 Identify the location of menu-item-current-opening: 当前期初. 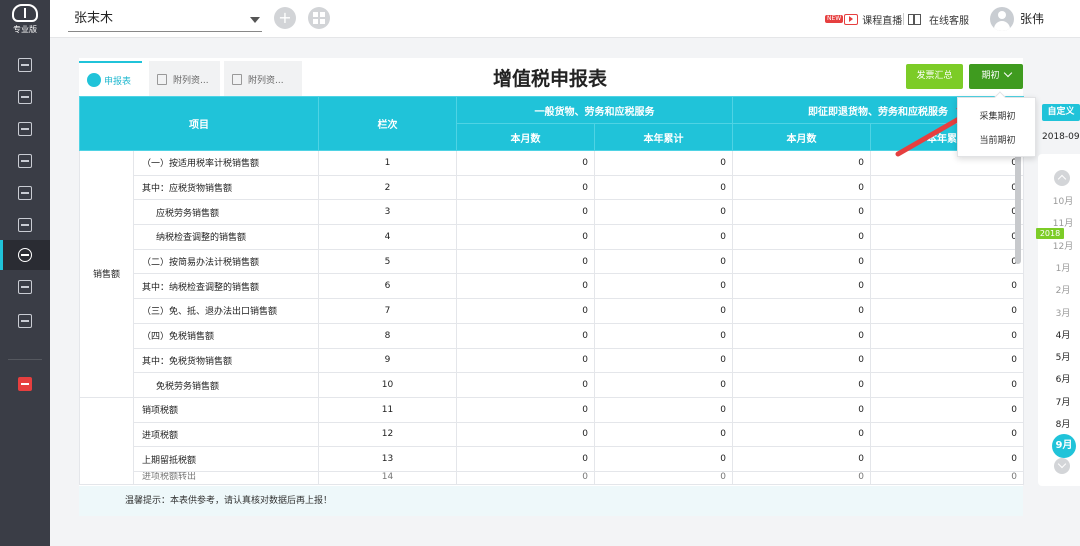
(997, 139).